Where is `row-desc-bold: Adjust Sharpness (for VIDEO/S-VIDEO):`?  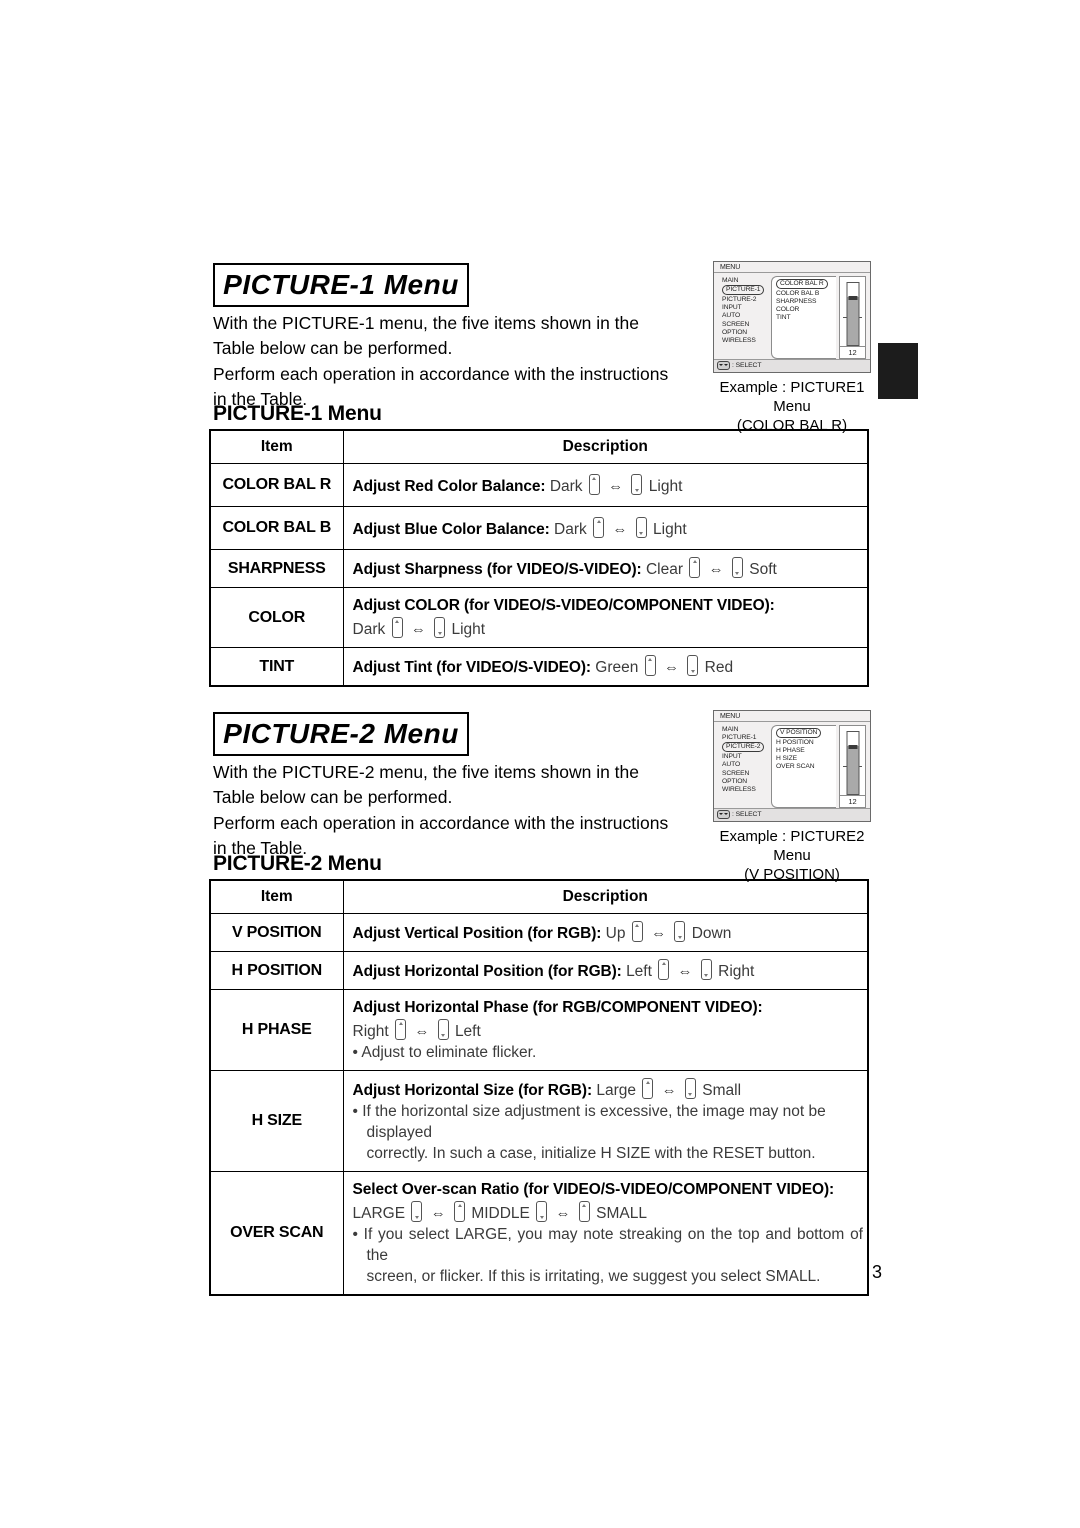 row-desc-bold: Adjust Sharpness (for VIDEO/S-VIDEO): is located at coordinates (497, 569).